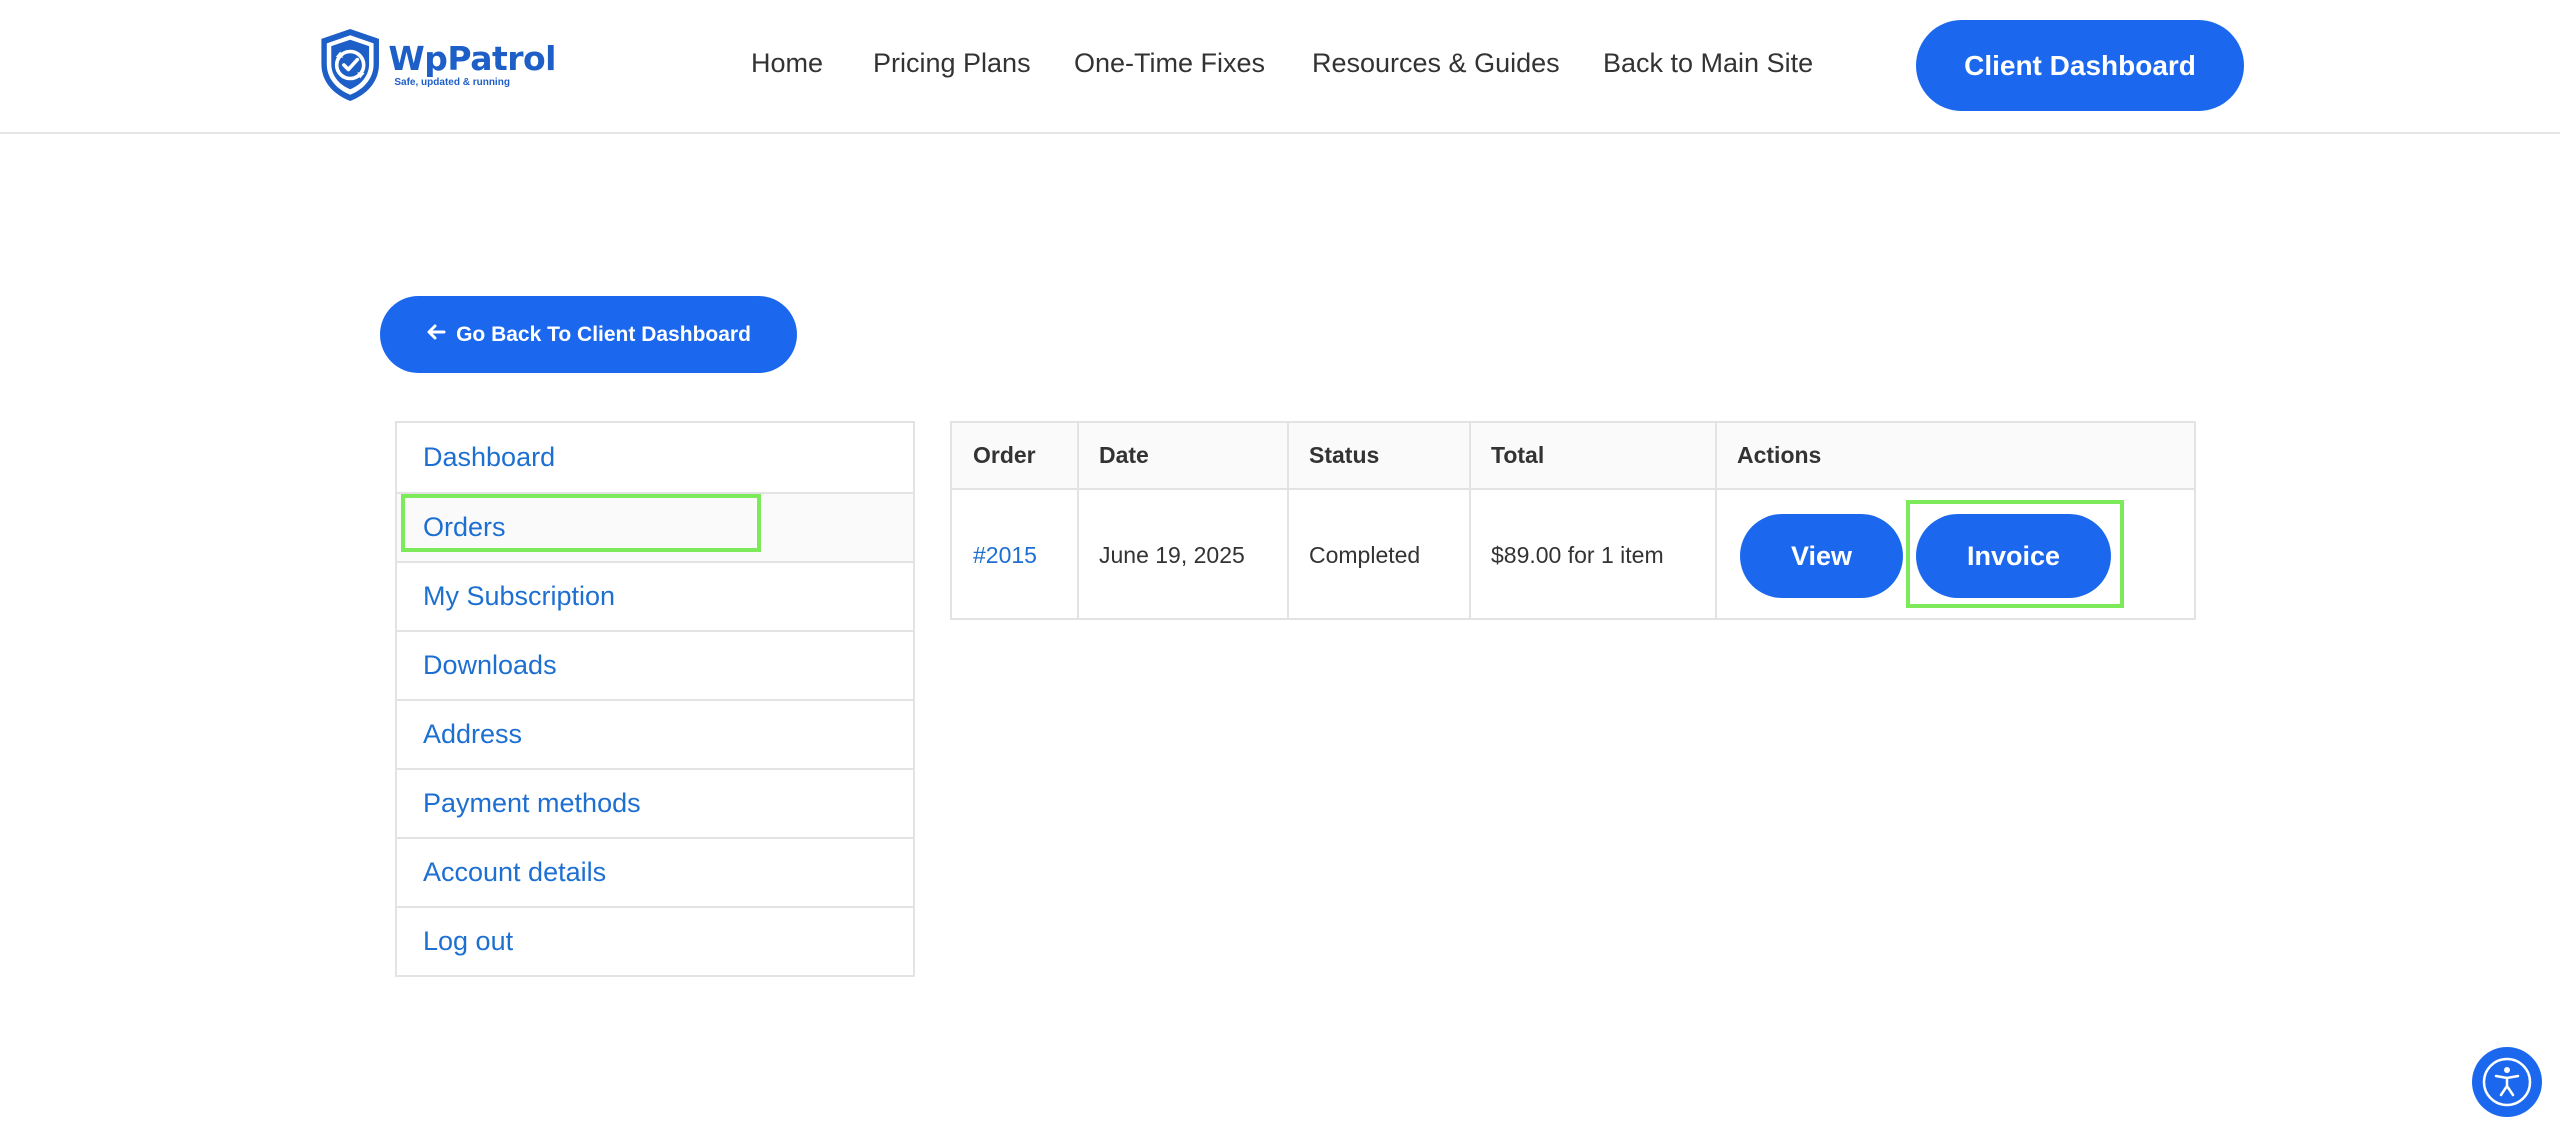 This screenshot has height=1130, width=2560. I want to click on header-total: Total, so click(1518, 455).